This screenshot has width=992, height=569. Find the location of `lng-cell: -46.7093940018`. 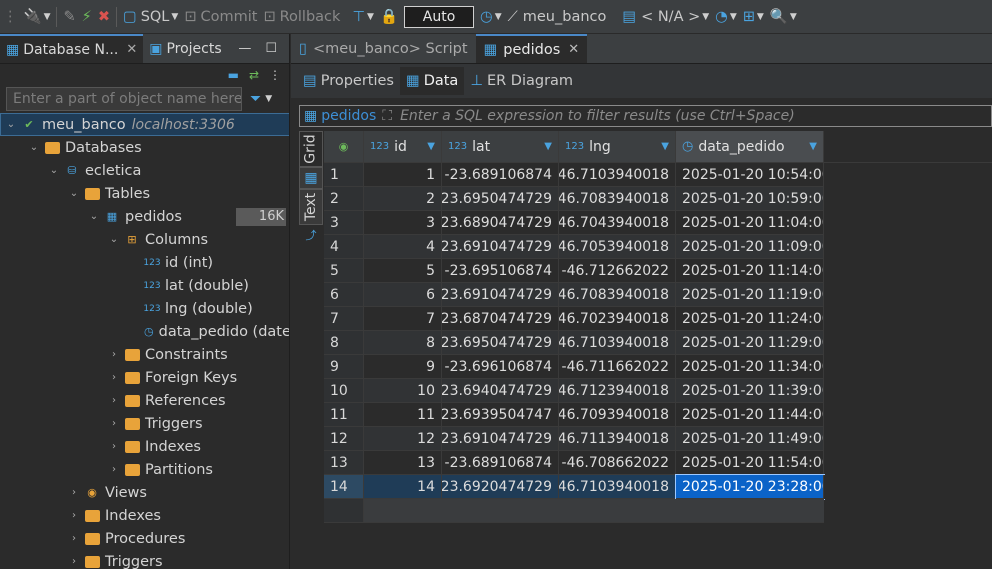

lng-cell: -46.7093940018 is located at coordinates (617, 415).